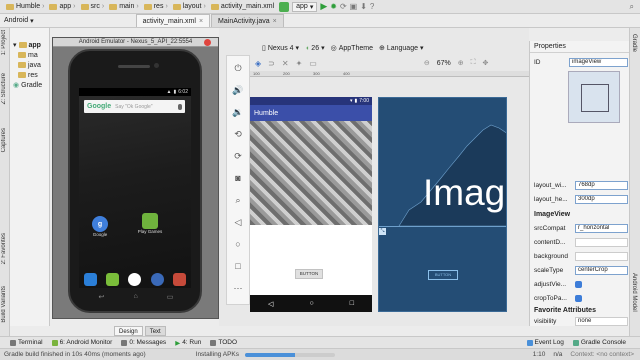 This screenshot has height=360, width=640. What do you see at coordinates (150, 223) in the screenshot?
I see `app-shortcut-play-games: Play Games` at bounding box center [150, 223].